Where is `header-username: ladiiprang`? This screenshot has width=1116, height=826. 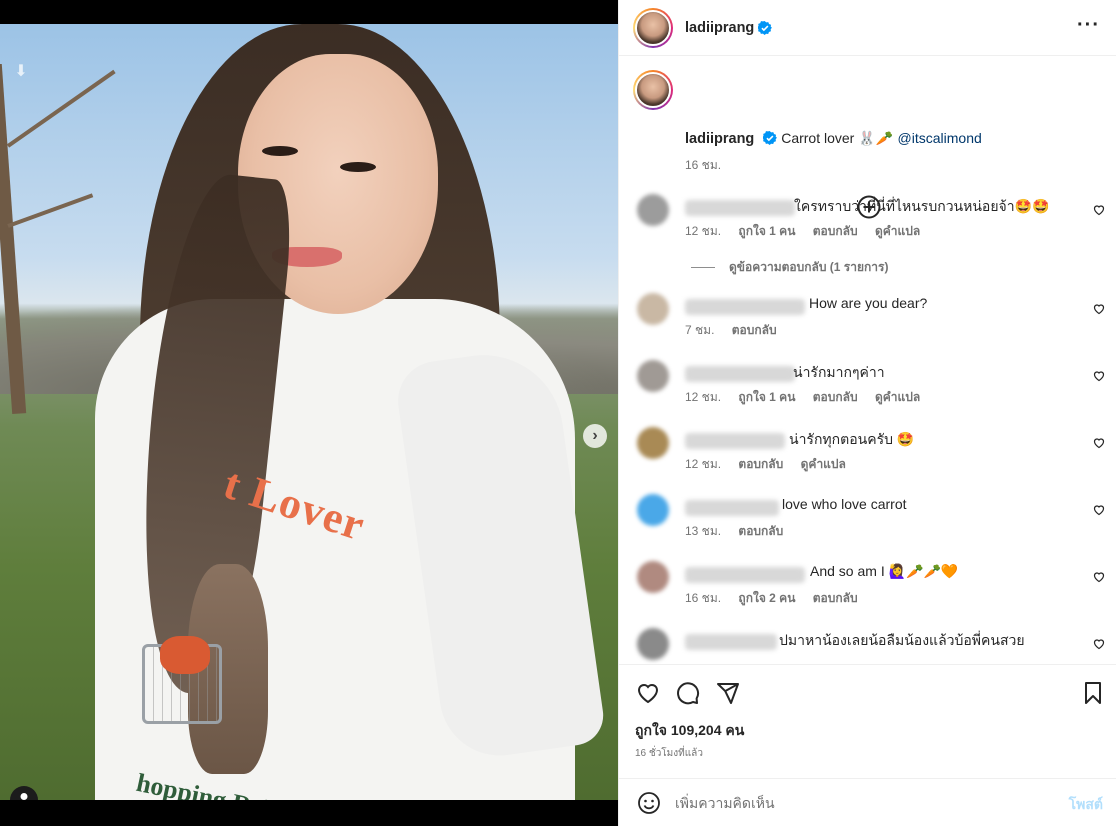 header-username: ladiiprang is located at coordinates (719, 28).